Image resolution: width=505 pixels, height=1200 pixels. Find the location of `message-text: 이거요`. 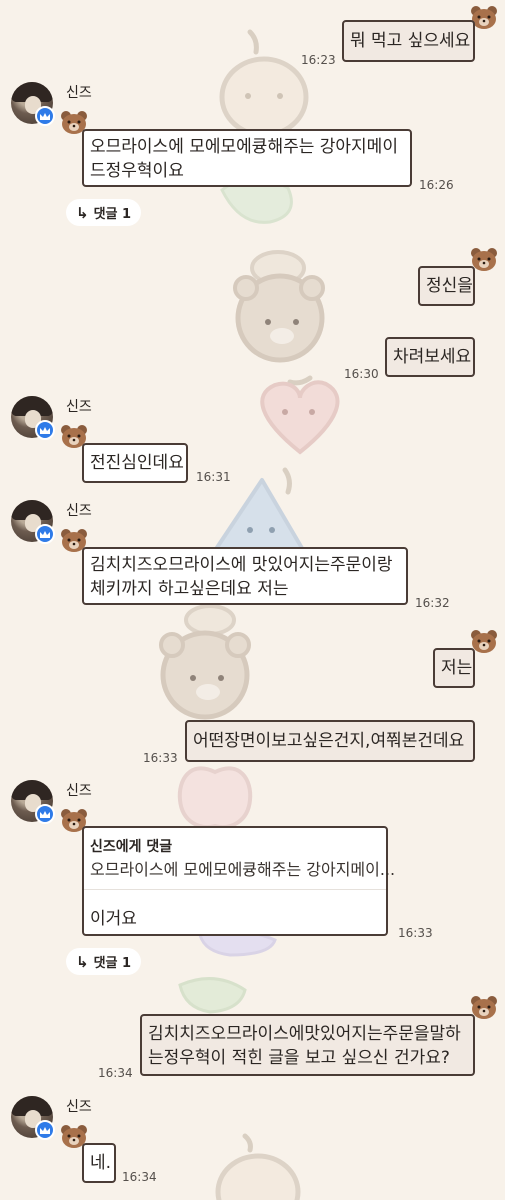

message-text: 이거요 is located at coordinates (113, 919).